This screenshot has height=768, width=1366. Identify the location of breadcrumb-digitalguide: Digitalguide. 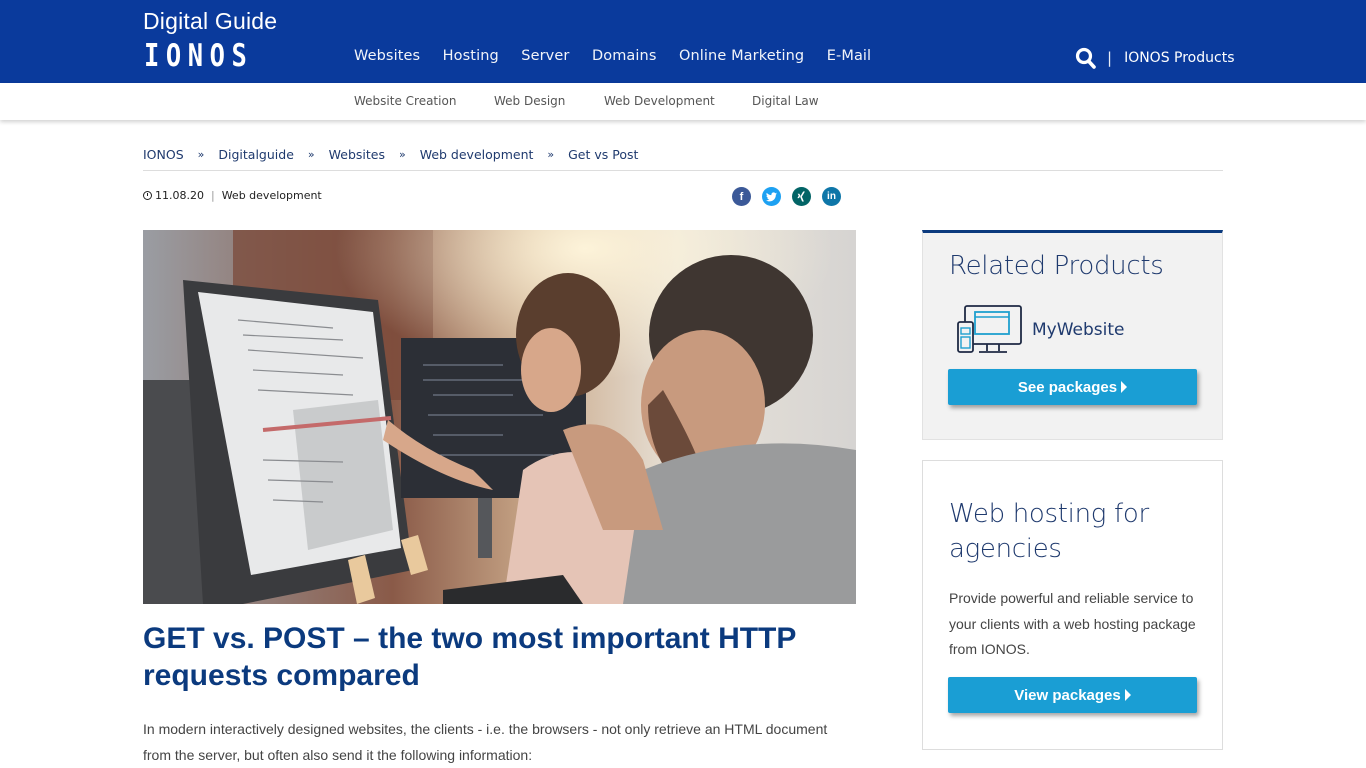
(256, 158).